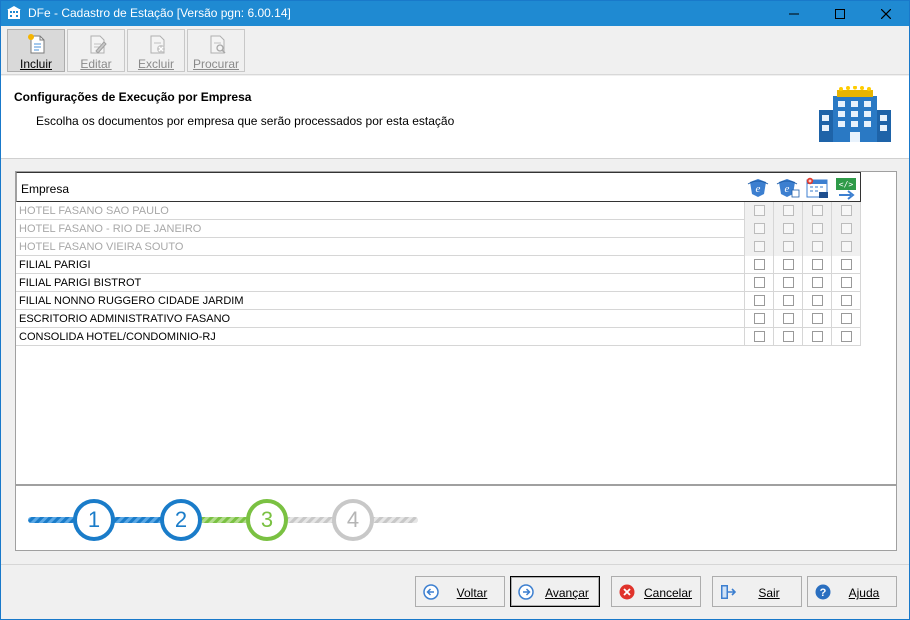  What do you see at coordinates (438, 265) in the screenshot?
I see `table-row: FILIAL PARIGI` at bounding box center [438, 265].